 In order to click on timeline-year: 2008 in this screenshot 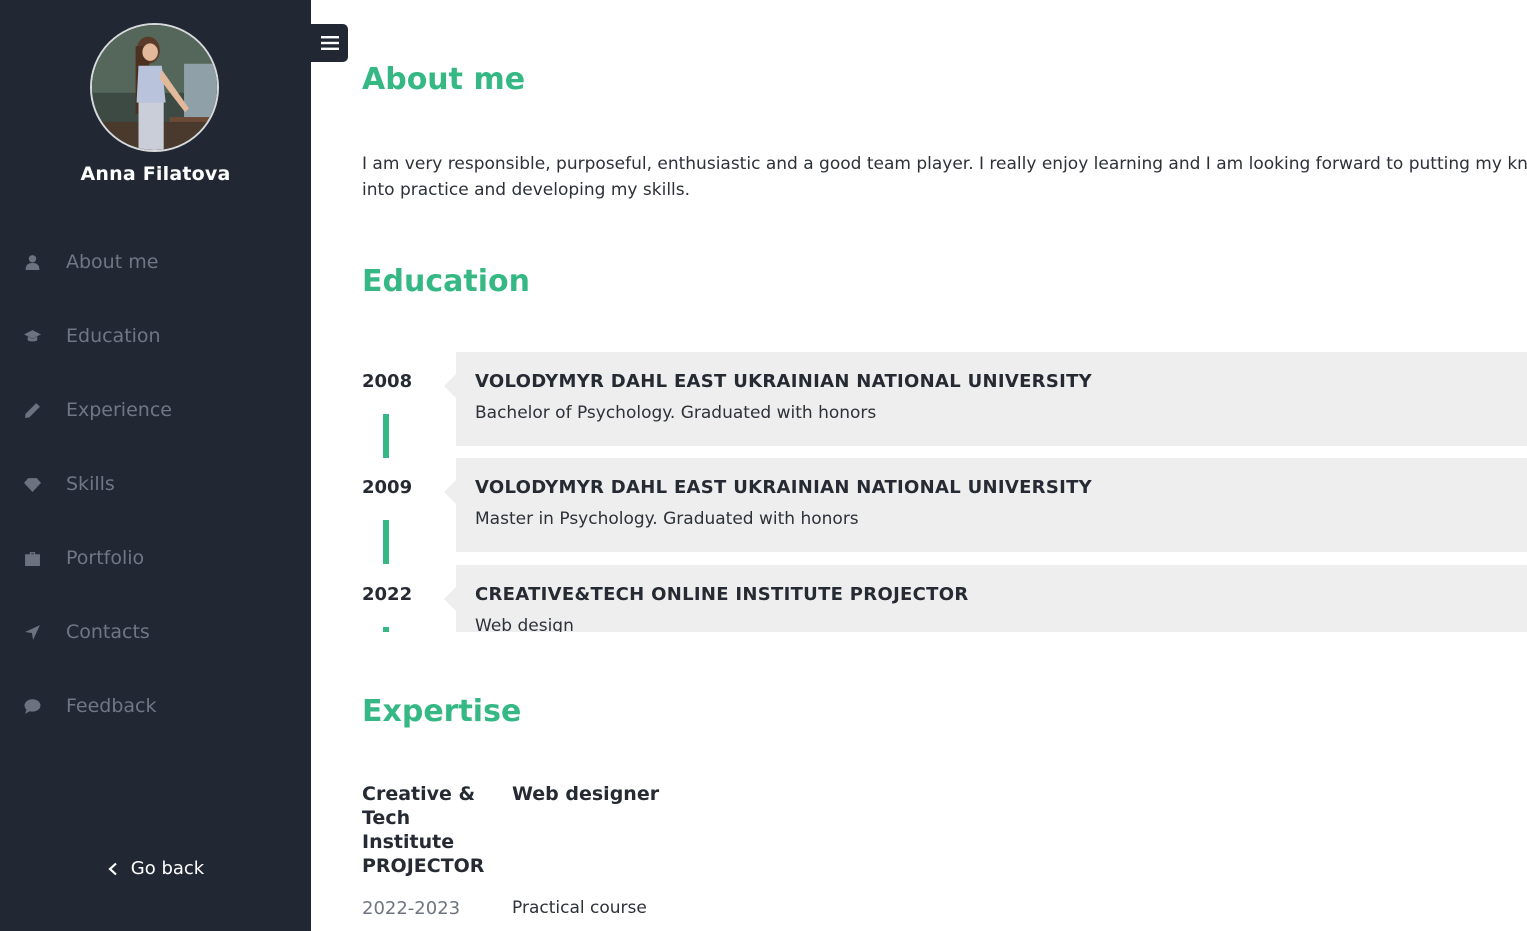, I will do `click(387, 381)`.